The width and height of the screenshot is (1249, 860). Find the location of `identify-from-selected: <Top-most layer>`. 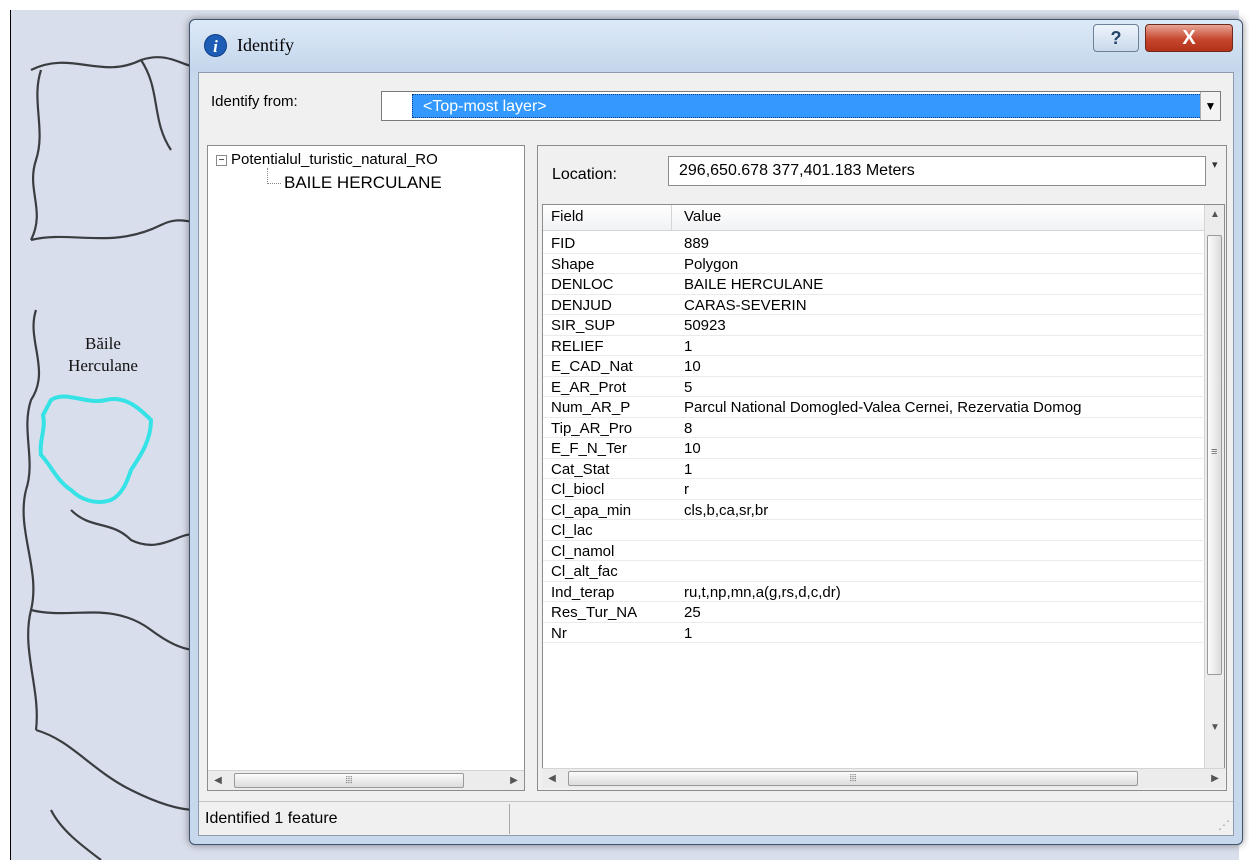

identify-from-selected: <Top-most layer> is located at coordinates (807, 106).